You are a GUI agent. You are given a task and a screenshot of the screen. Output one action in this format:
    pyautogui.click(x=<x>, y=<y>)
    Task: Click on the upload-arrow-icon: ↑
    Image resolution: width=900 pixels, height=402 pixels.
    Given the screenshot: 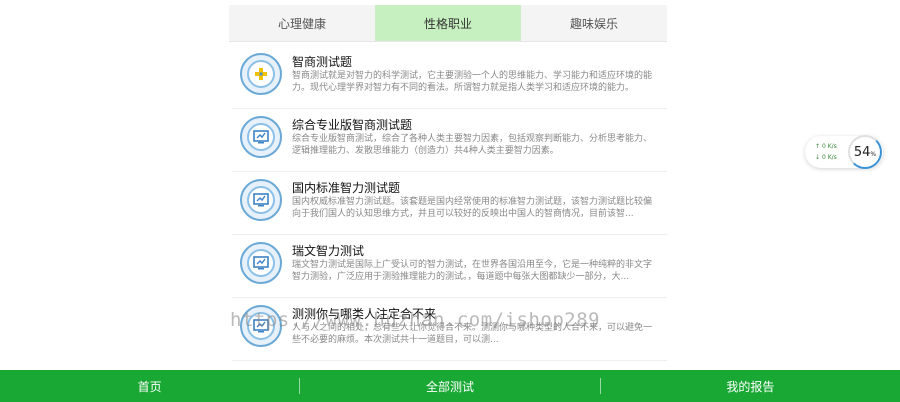 What is the action you would take?
    pyautogui.click(x=818, y=146)
    